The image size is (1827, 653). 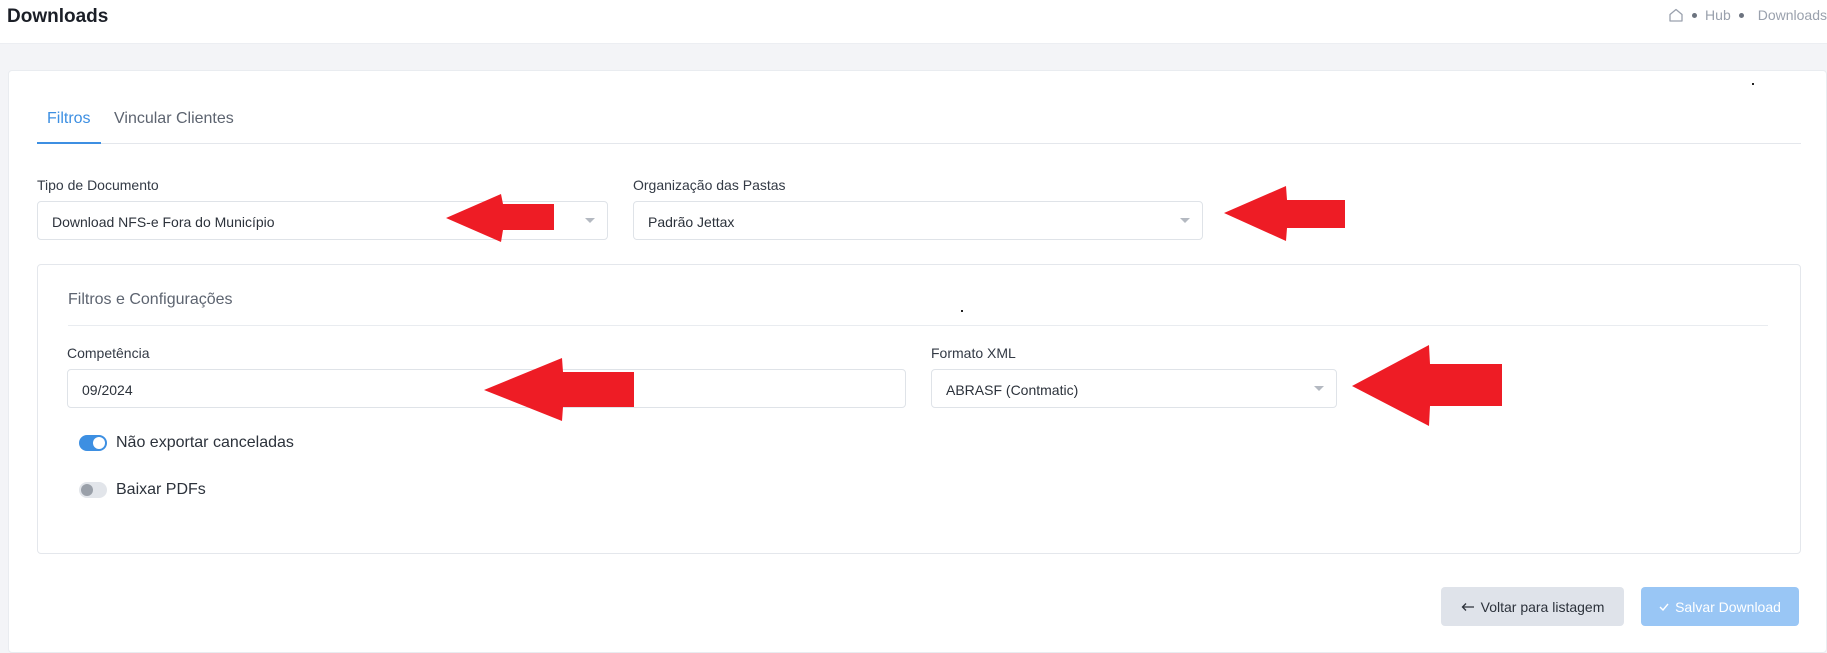 What do you see at coordinates (98, 185) in the screenshot?
I see `tipo-documento-label: Tipo de Documento` at bounding box center [98, 185].